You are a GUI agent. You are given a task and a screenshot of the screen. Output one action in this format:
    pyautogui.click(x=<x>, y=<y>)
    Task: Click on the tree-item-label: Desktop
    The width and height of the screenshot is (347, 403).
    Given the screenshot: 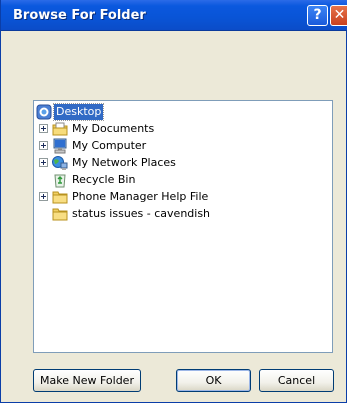 What is the action you would take?
    pyautogui.click(x=78, y=112)
    